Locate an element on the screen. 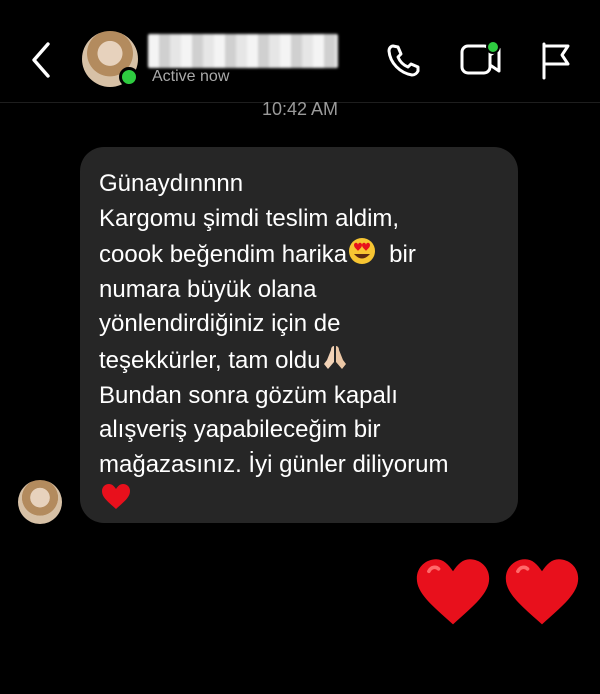 The image size is (600, 694). message-line: yönlendirdiğiniz için de is located at coordinates (220, 324).